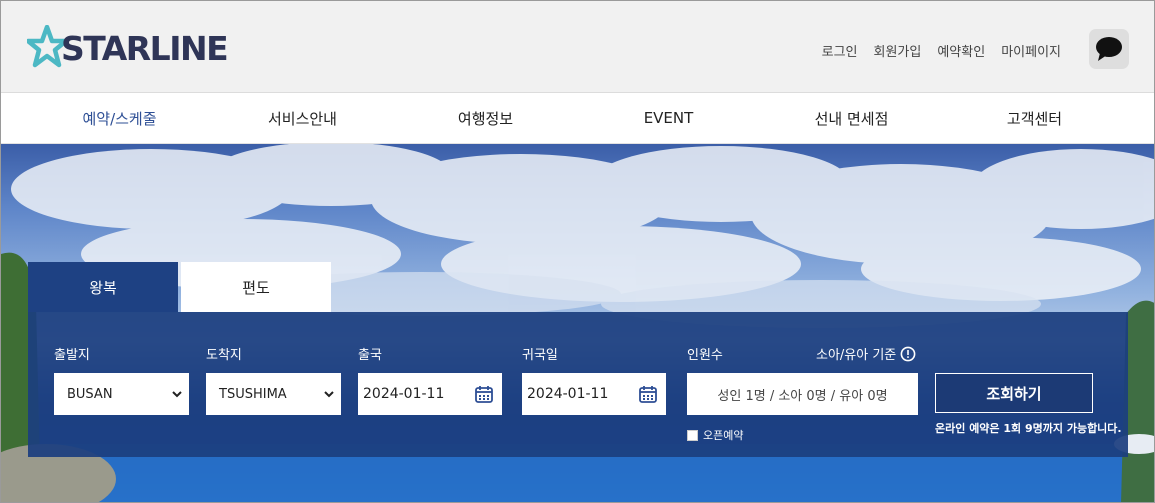 The image size is (1155, 503). I want to click on open-booking-label: 오픈예약, so click(723, 435).